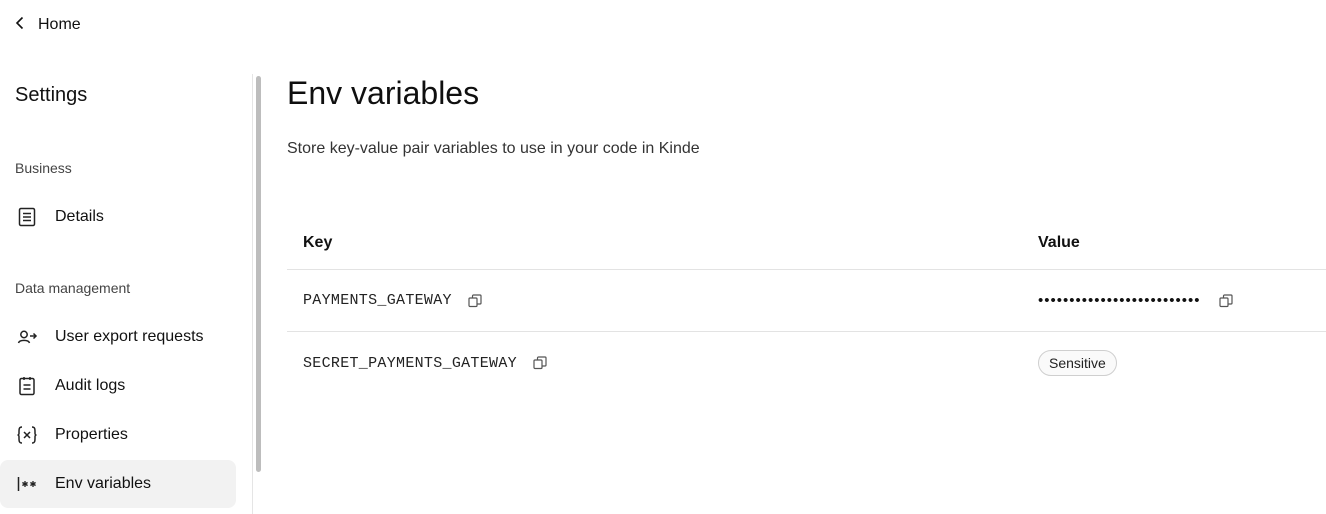 The height and width of the screenshot is (514, 1326). I want to click on sidebar-item-properties: Properties, so click(118, 435).